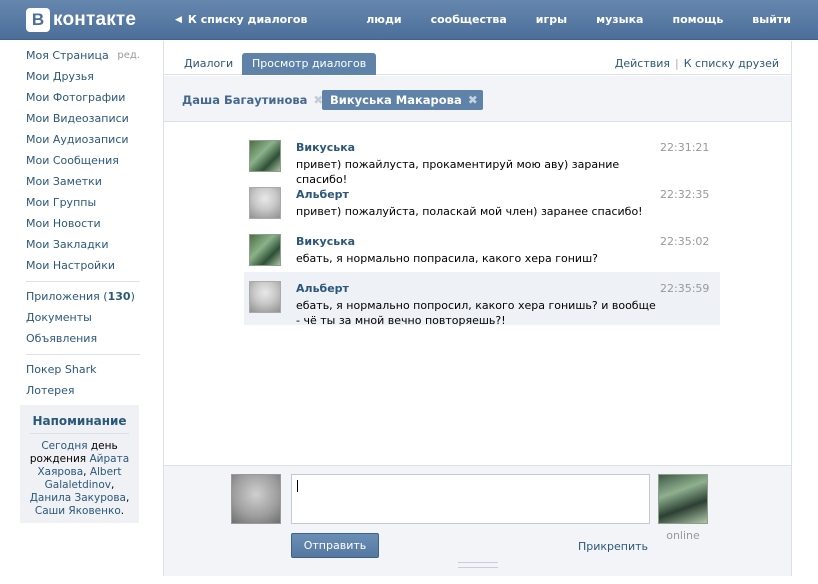 This screenshot has width=818, height=584. Describe the element at coordinates (771, 19) in the screenshot. I see `nav-logout: выйти` at that location.